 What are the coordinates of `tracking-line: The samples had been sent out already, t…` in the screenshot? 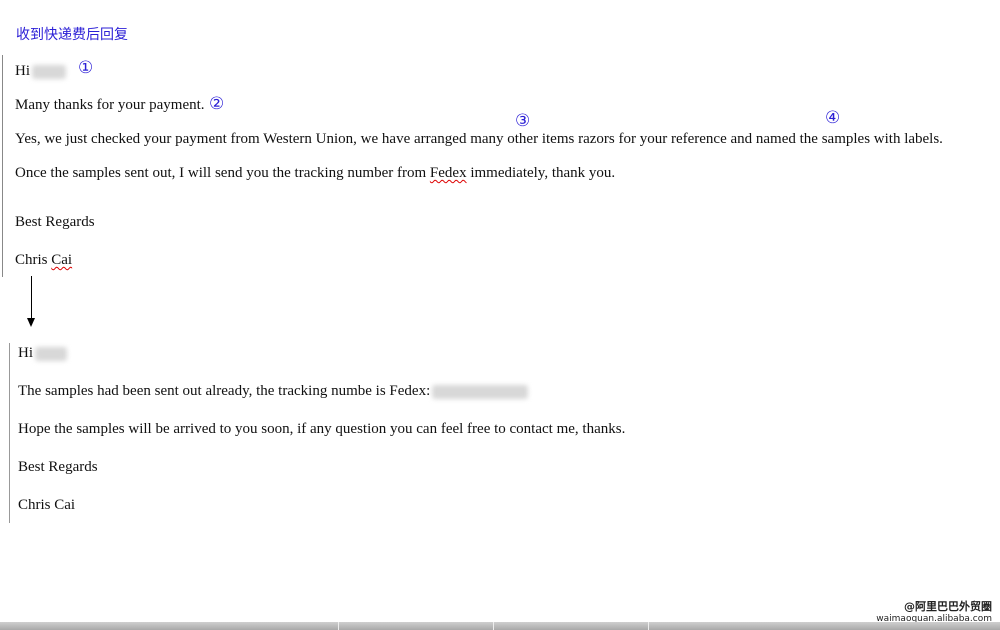 It's located at (273, 391).